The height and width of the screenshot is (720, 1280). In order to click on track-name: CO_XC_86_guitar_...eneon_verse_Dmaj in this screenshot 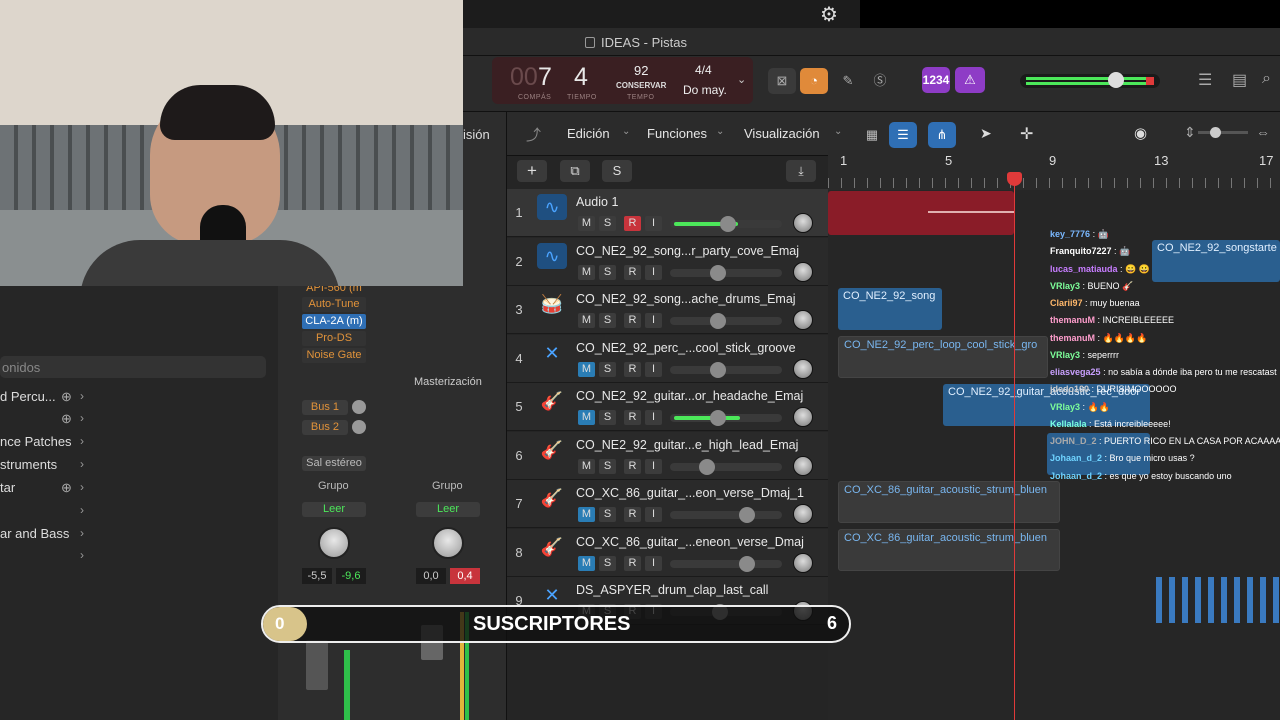, I will do `click(690, 542)`.